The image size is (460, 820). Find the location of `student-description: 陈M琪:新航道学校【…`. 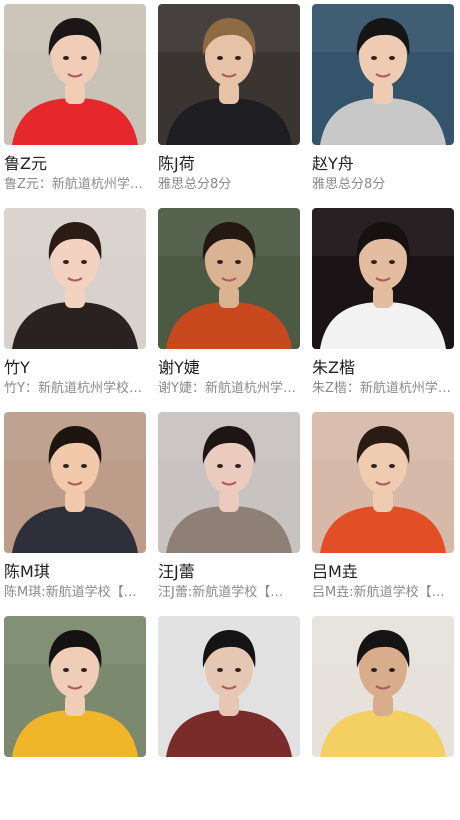

student-description: 陈M琪:新航道学校【… is located at coordinates (70, 592).